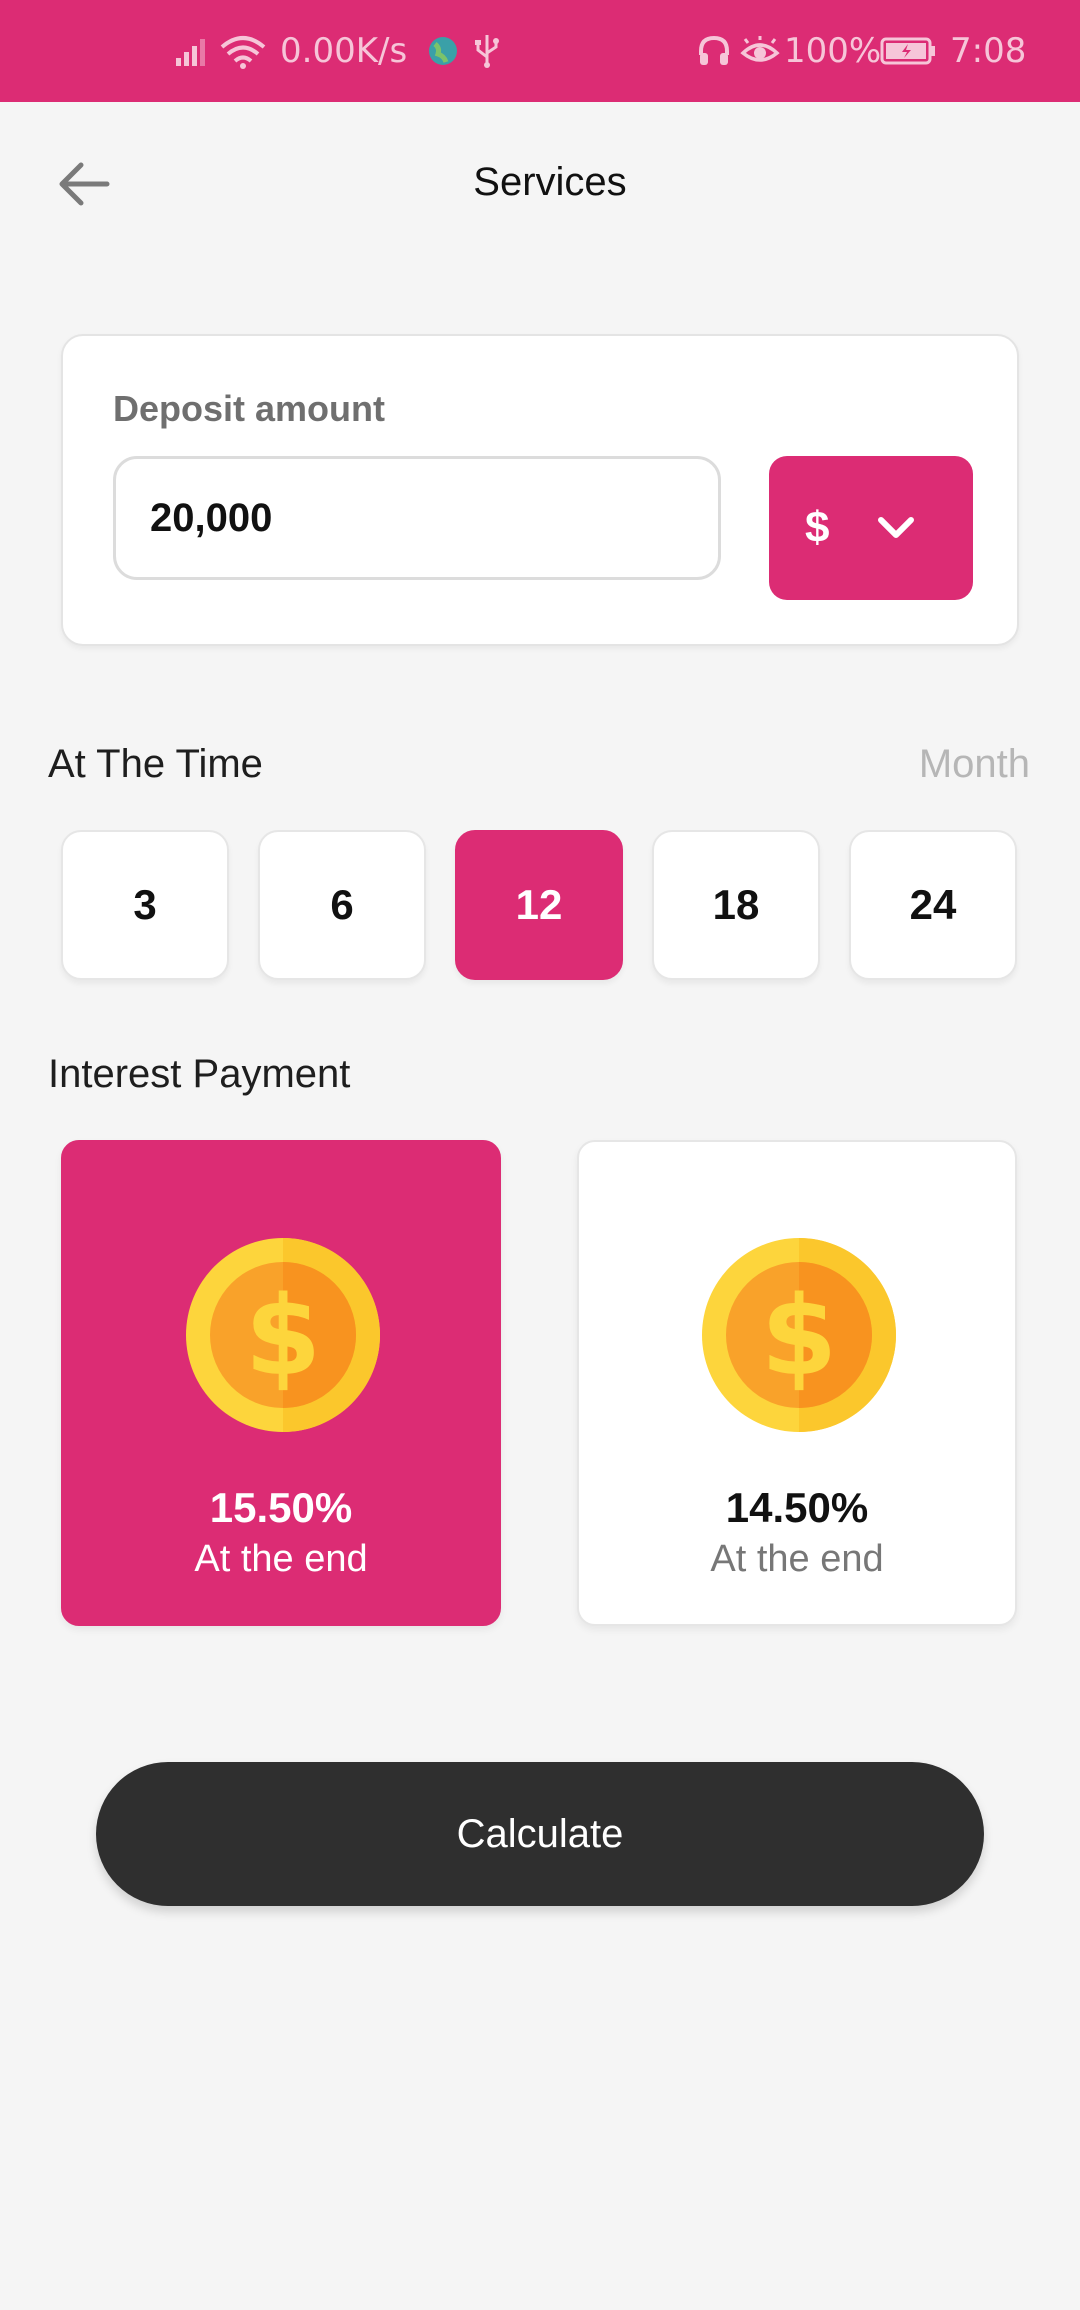 This screenshot has width=1080, height=2310. Describe the element at coordinates (249, 408) in the screenshot. I see `deposit-label: Deposit amount` at that location.